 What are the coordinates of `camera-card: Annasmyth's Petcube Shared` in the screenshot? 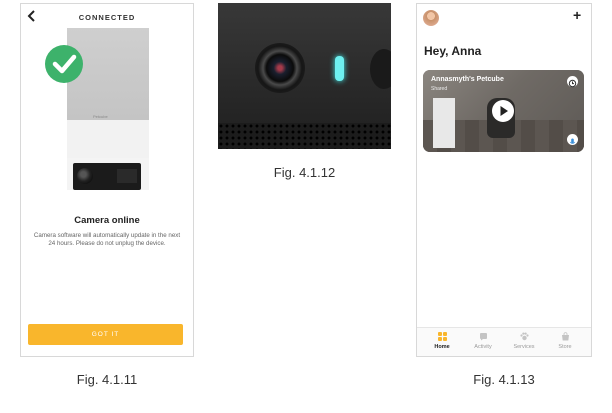 It's located at (503, 111).